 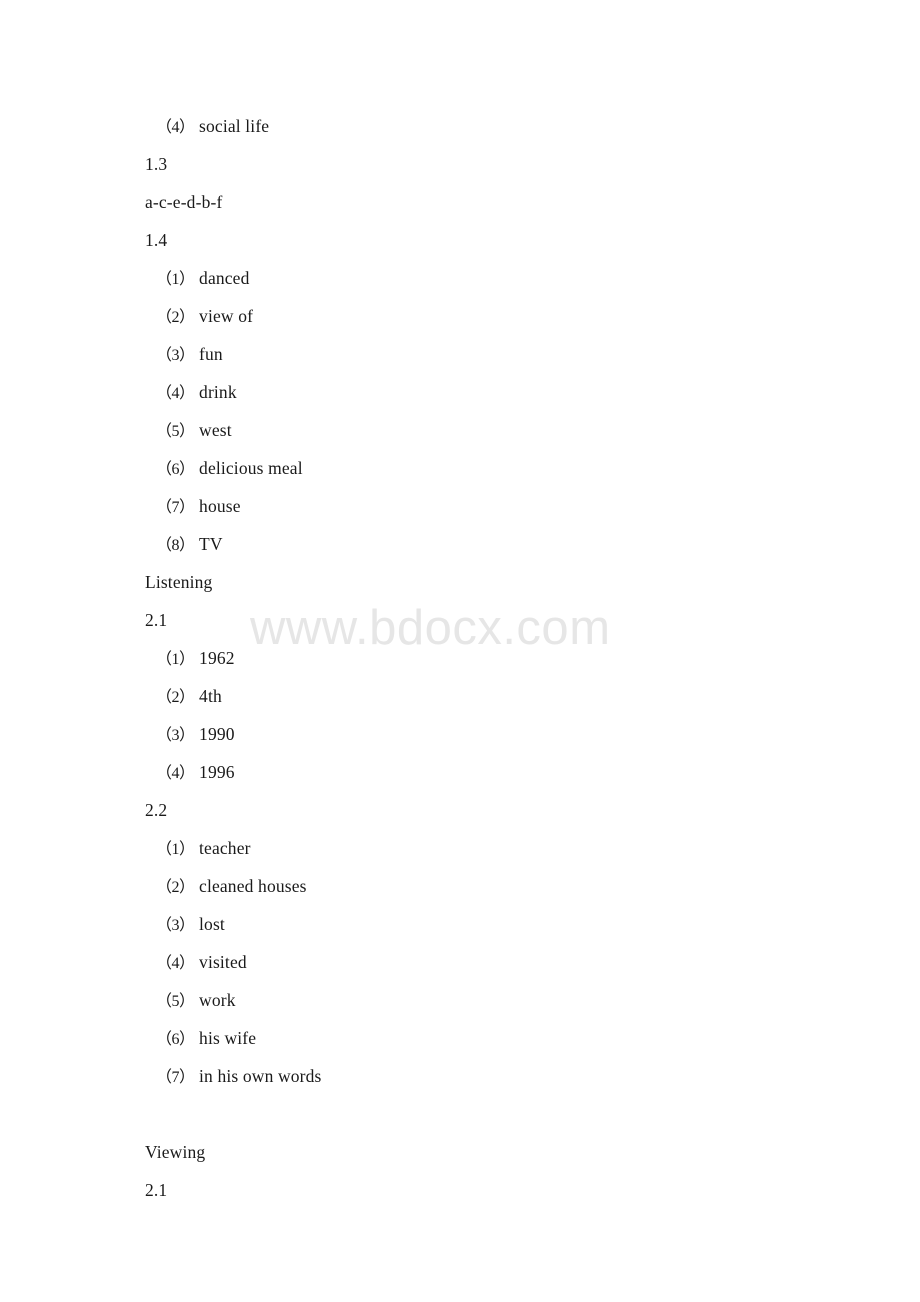 I want to click on numbered-answer-line: （7） in his own words, so click(x=460, y=1076).